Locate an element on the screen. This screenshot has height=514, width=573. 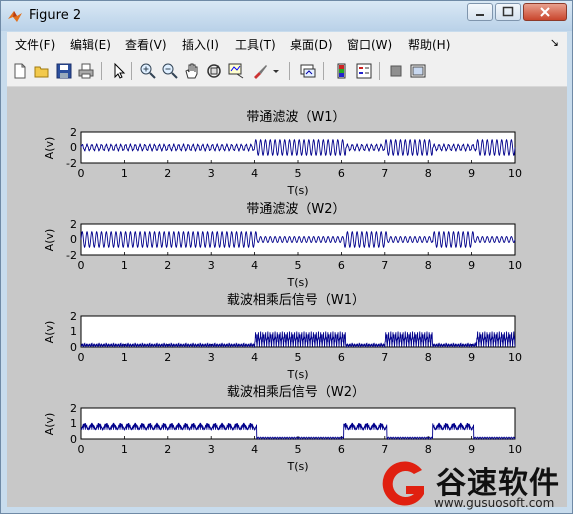
plot-title: 带通滤波（W1） is located at coordinates (295, 117).